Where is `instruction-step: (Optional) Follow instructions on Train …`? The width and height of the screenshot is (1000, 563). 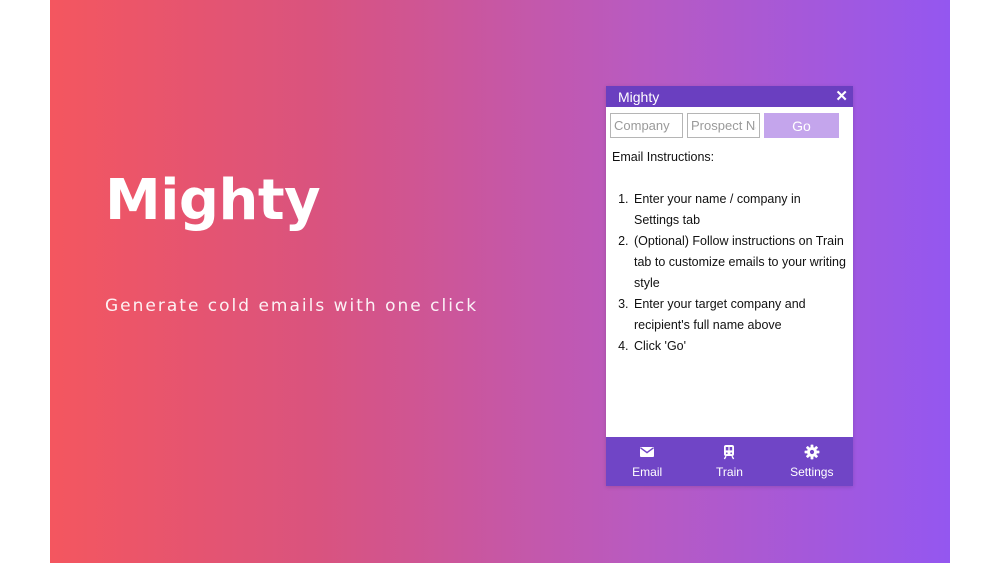
instruction-step: (Optional) Follow instructions on Train … is located at coordinates (740, 262).